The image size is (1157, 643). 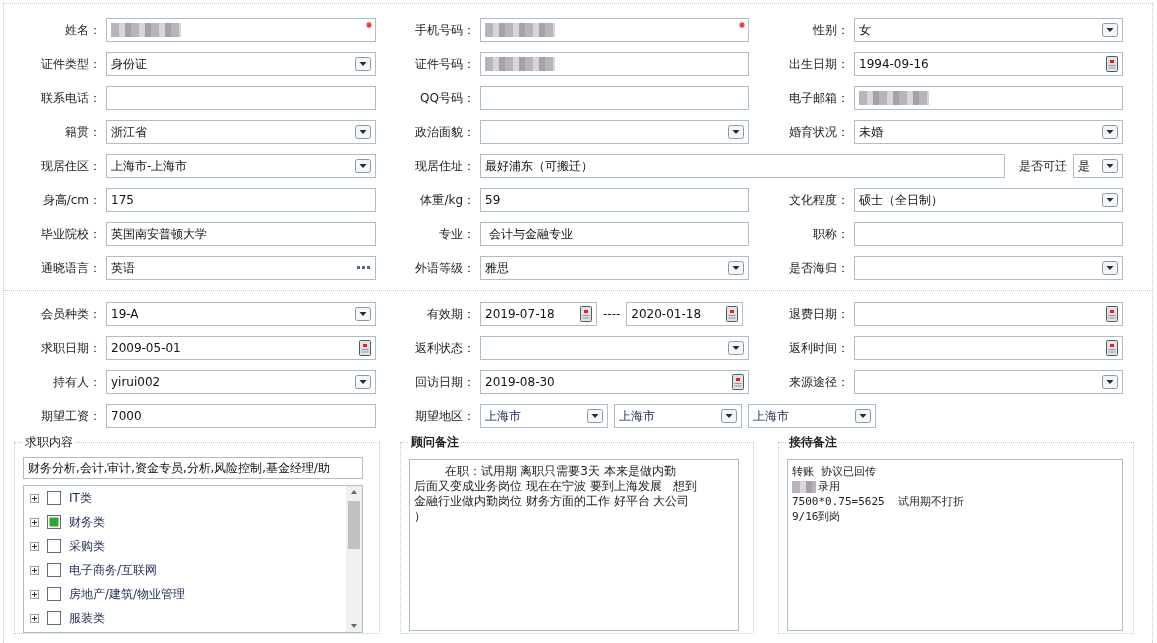 I want to click on ellipsis-icon, so click(x=364, y=268).